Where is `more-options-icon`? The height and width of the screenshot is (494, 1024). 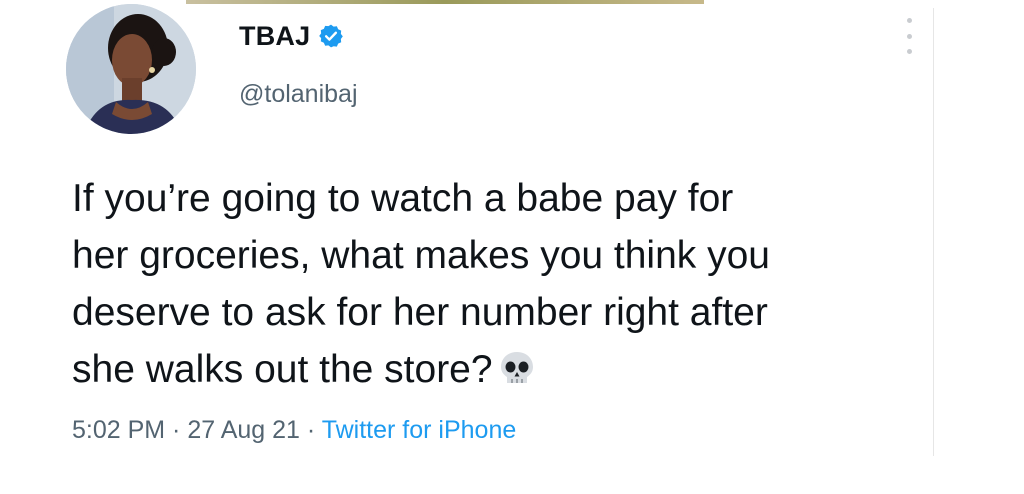 more-options-icon is located at coordinates (909, 36).